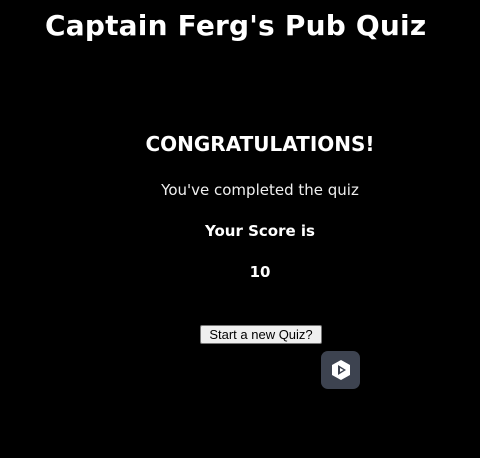 The height and width of the screenshot is (458, 480). Describe the element at coordinates (236, 25) in the screenshot. I see `page-title: Captain Ferg's Pub Quiz` at that location.